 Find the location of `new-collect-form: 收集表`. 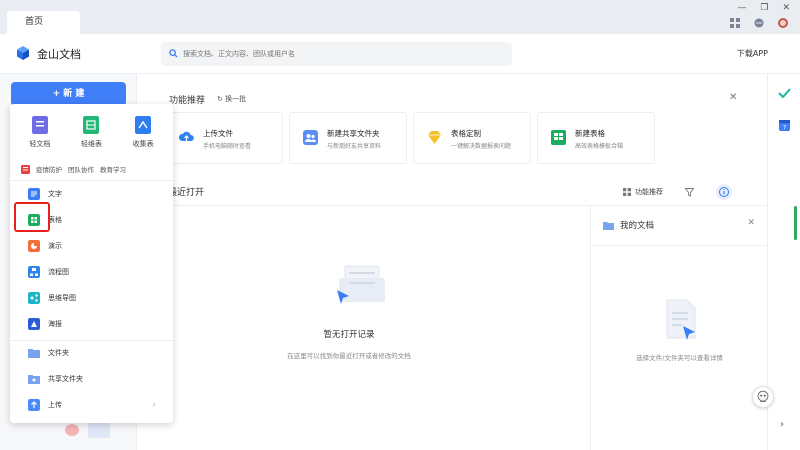

new-collect-form: 收集表 is located at coordinates (143, 132).